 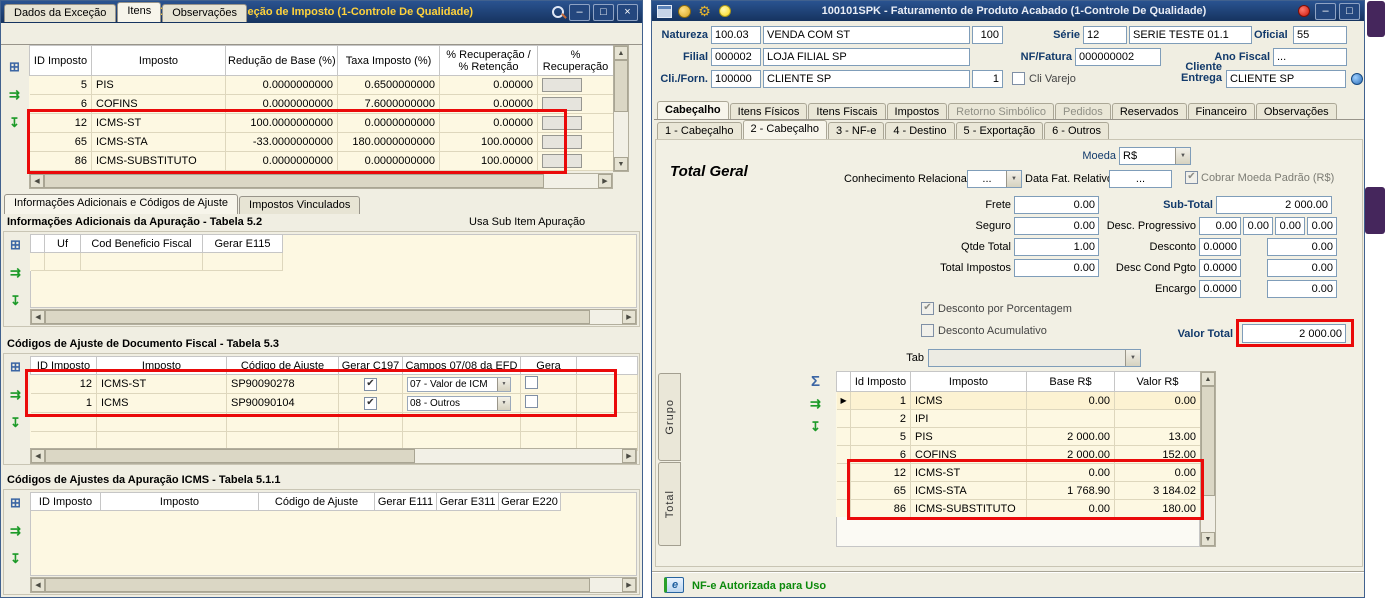 I want to click on impostos-grid-vscroll: ▲ ▼, so click(x=1208, y=459).